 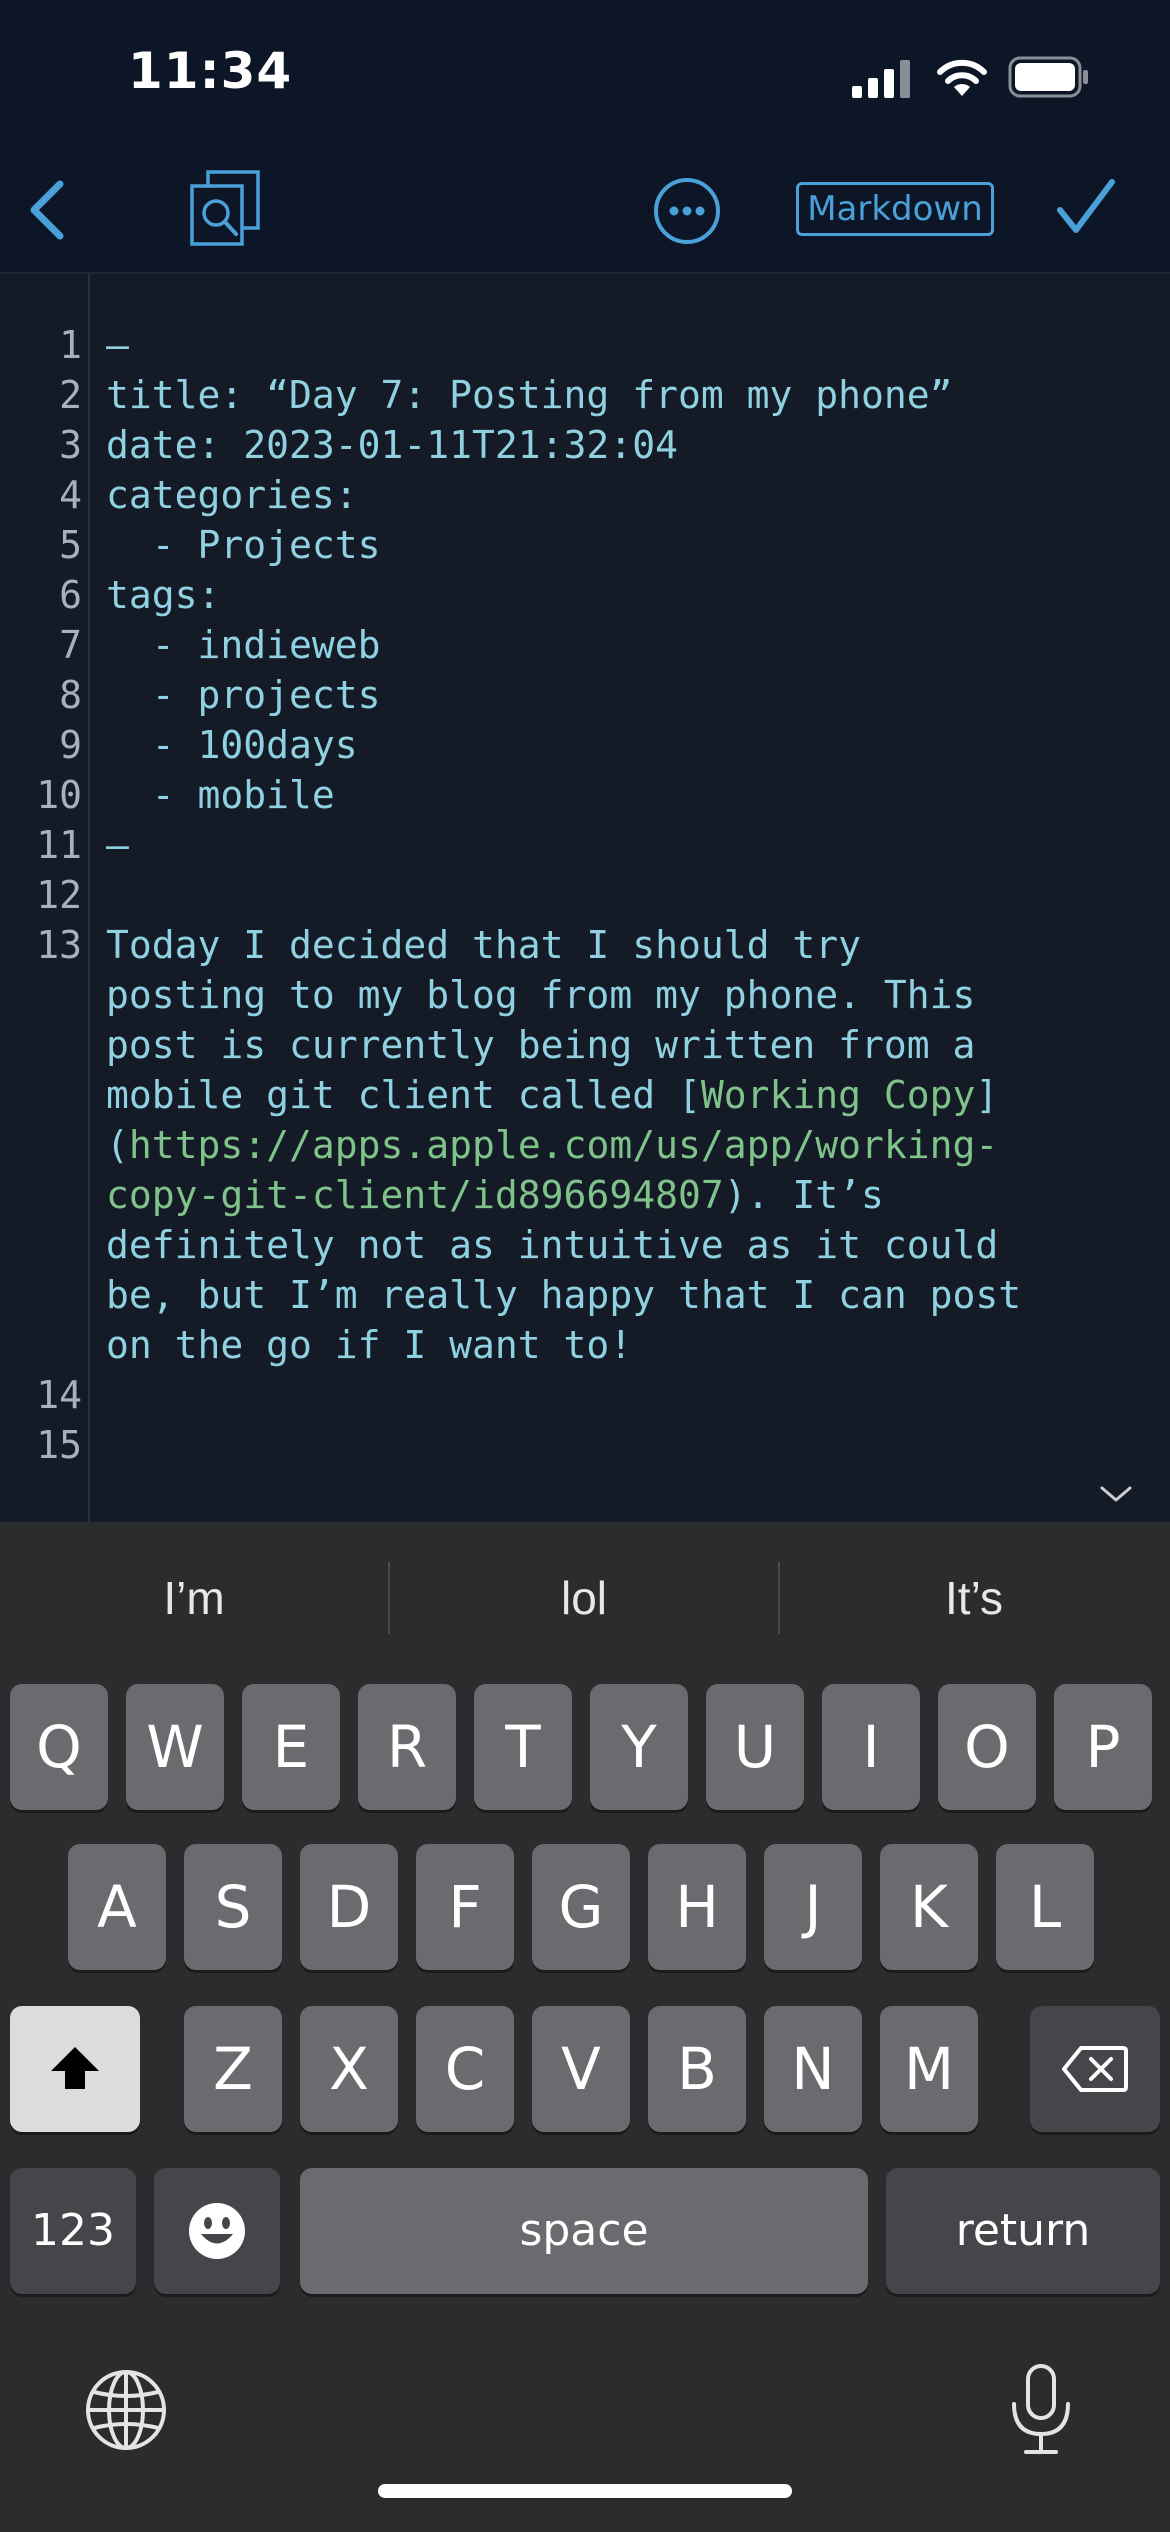 I want to click on key-d: D, so click(x=349, y=1907).